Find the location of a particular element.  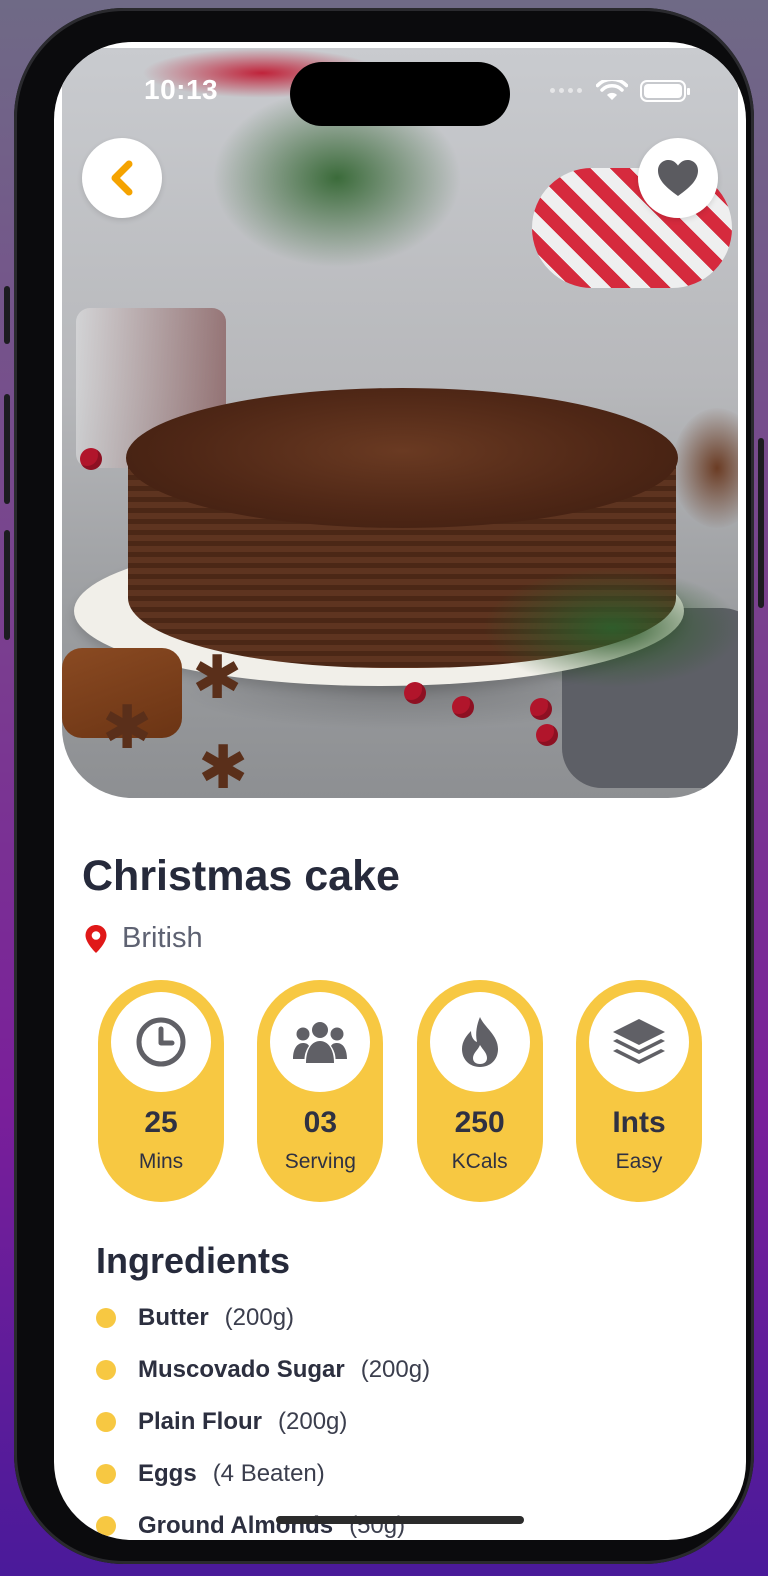

stat-calories-value: 250 is located at coordinates (479, 1122).